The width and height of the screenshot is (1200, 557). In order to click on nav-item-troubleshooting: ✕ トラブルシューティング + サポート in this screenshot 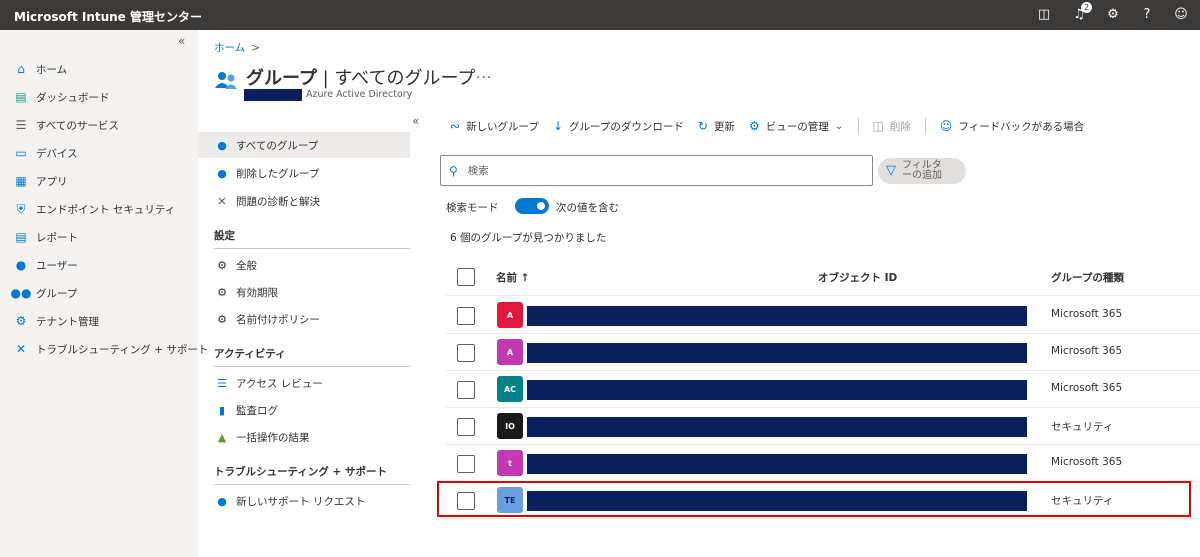, I will do `click(110, 349)`.